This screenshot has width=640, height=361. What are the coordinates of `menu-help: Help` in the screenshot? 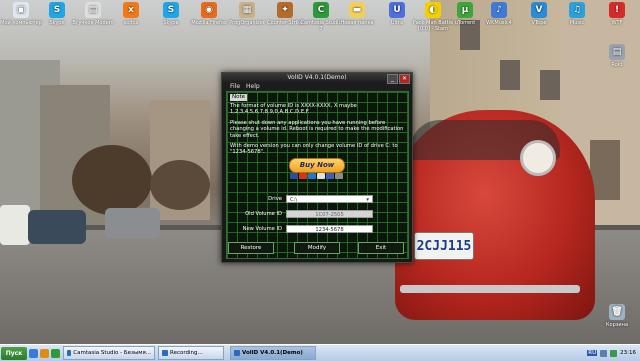 It's located at (253, 87).